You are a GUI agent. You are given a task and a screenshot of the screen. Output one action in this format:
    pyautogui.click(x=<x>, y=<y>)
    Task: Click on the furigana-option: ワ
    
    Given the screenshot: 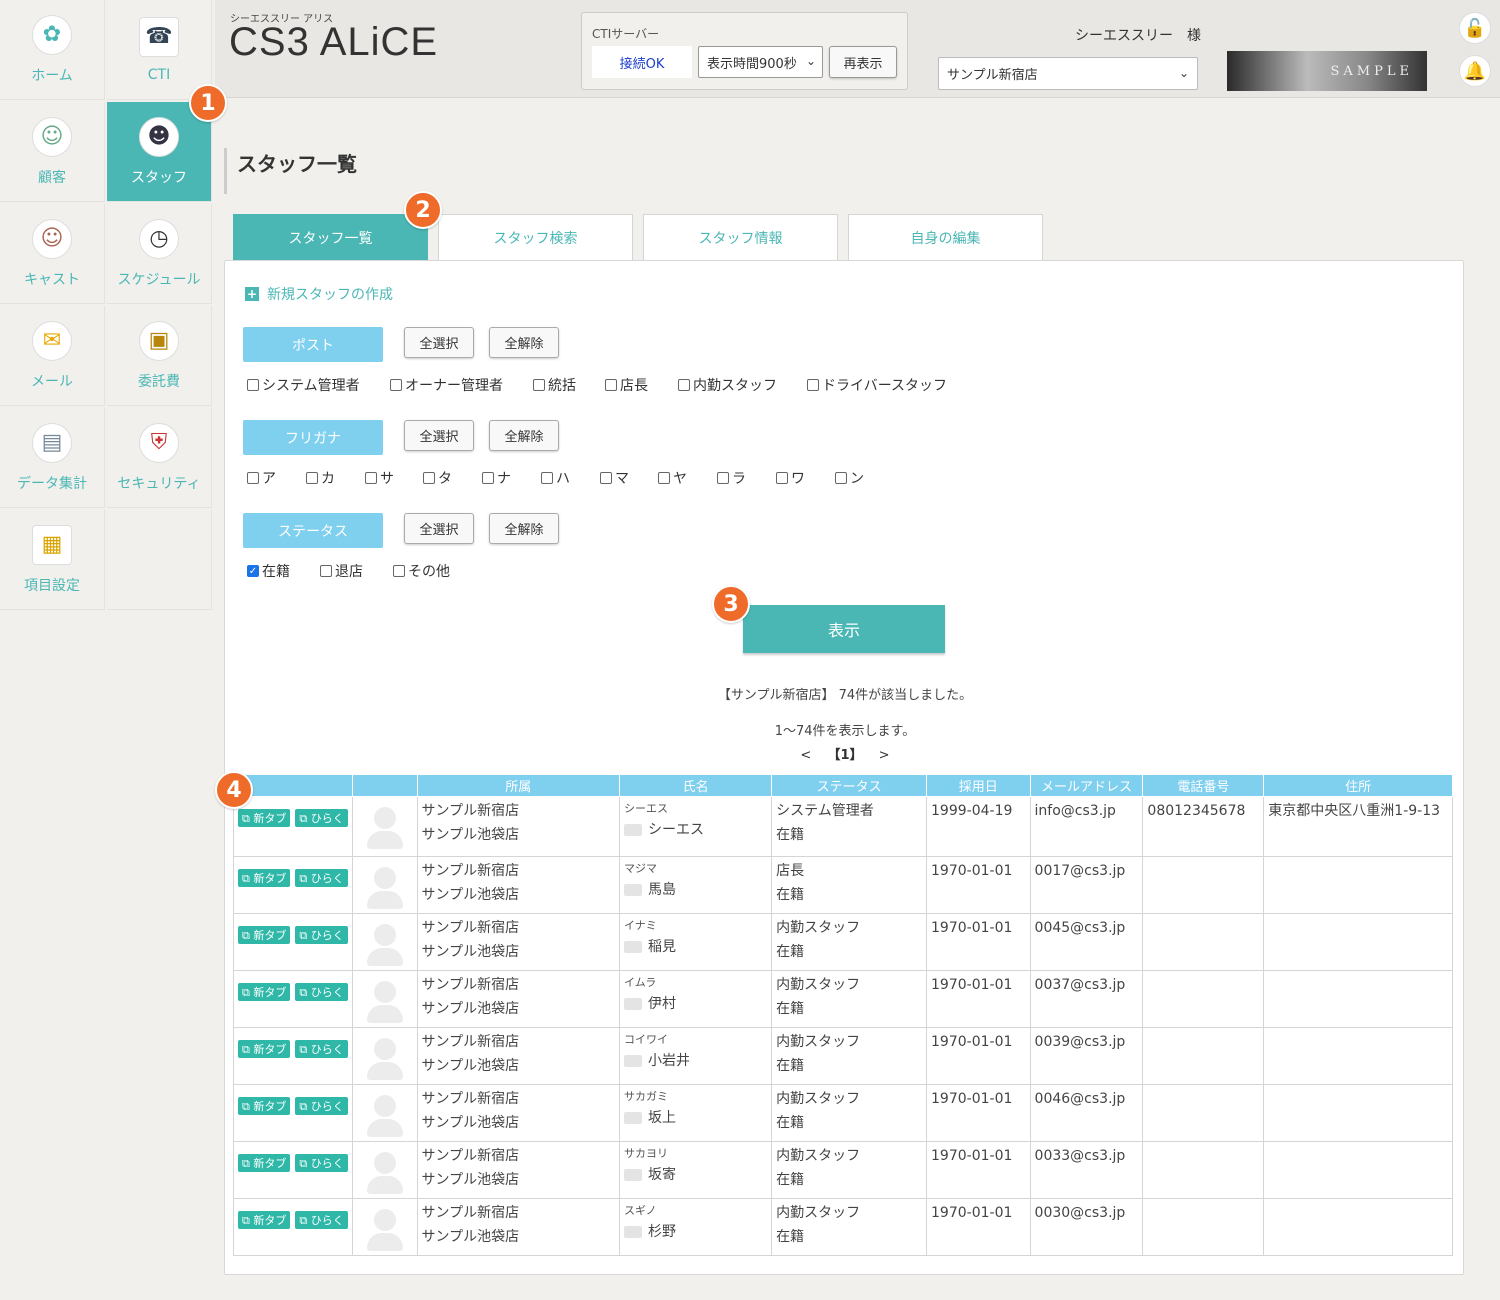 What is the action you would take?
    pyautogui.click(x=805, y=478)
    